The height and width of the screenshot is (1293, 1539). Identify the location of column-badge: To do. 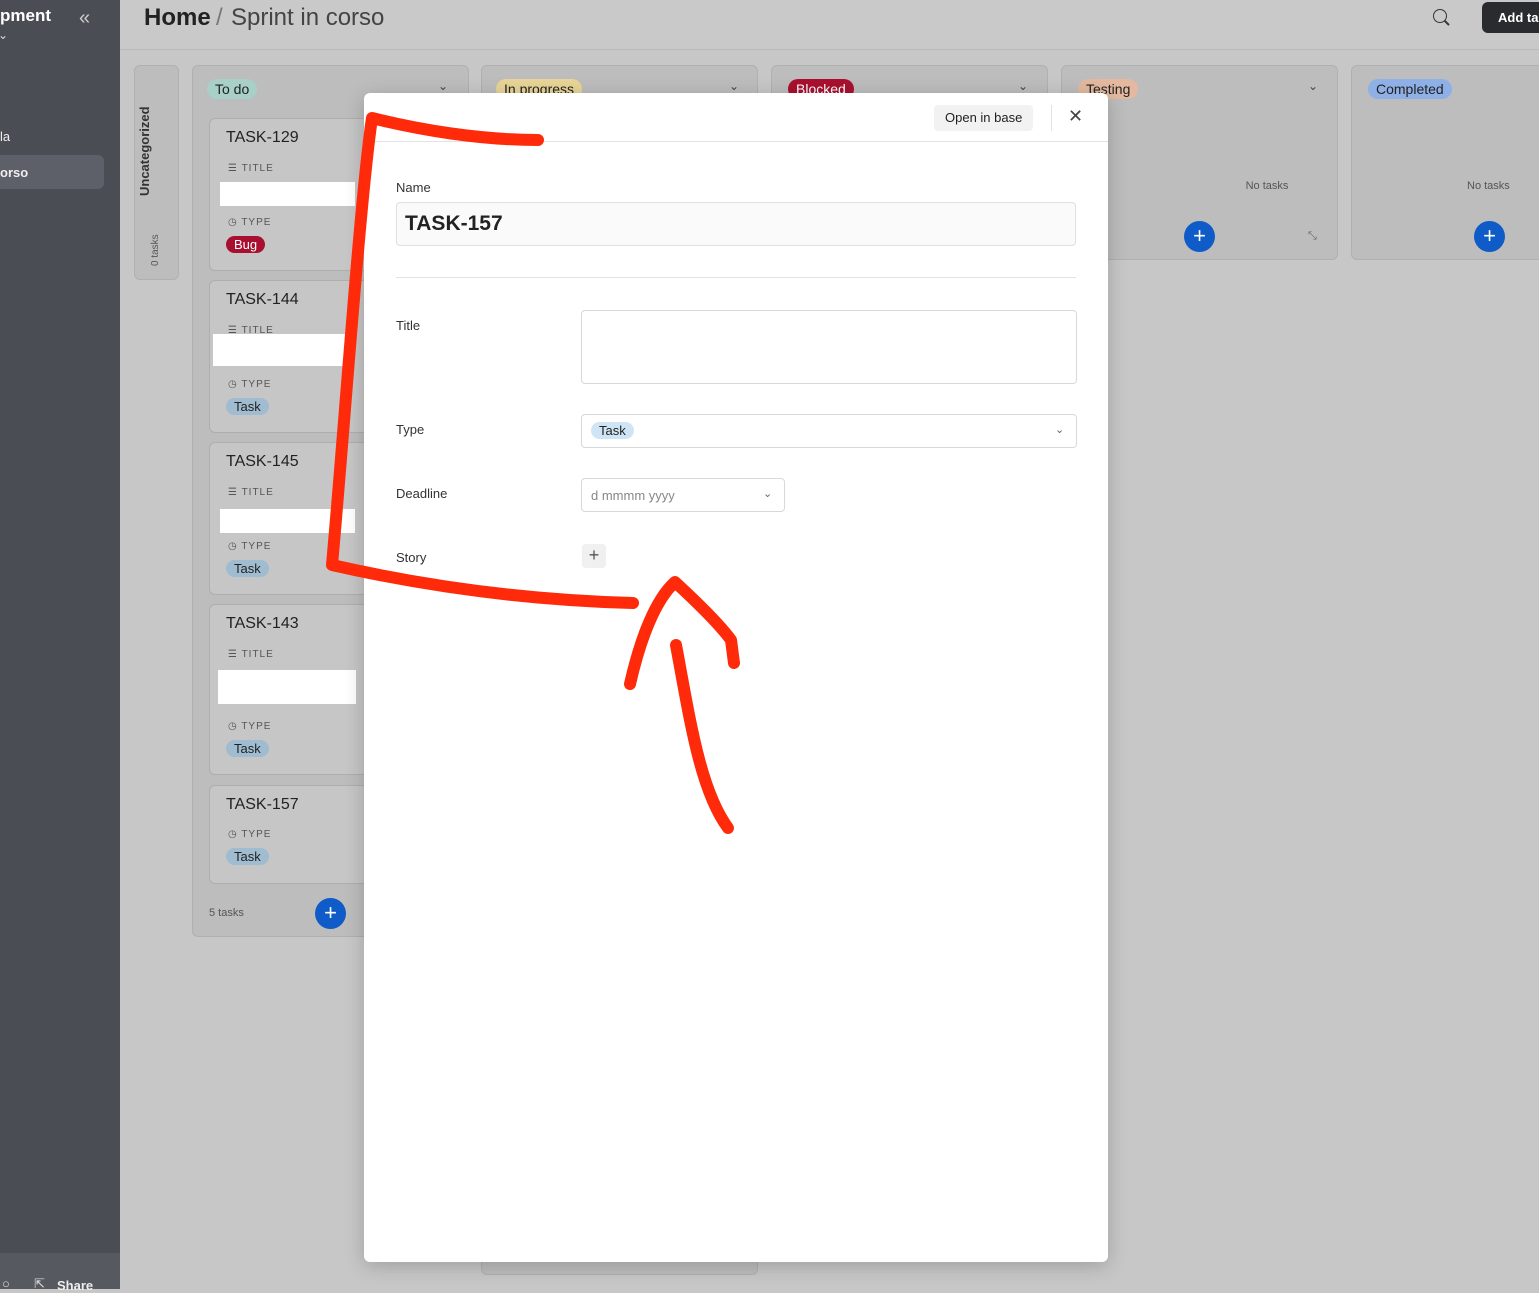
(232, 89).